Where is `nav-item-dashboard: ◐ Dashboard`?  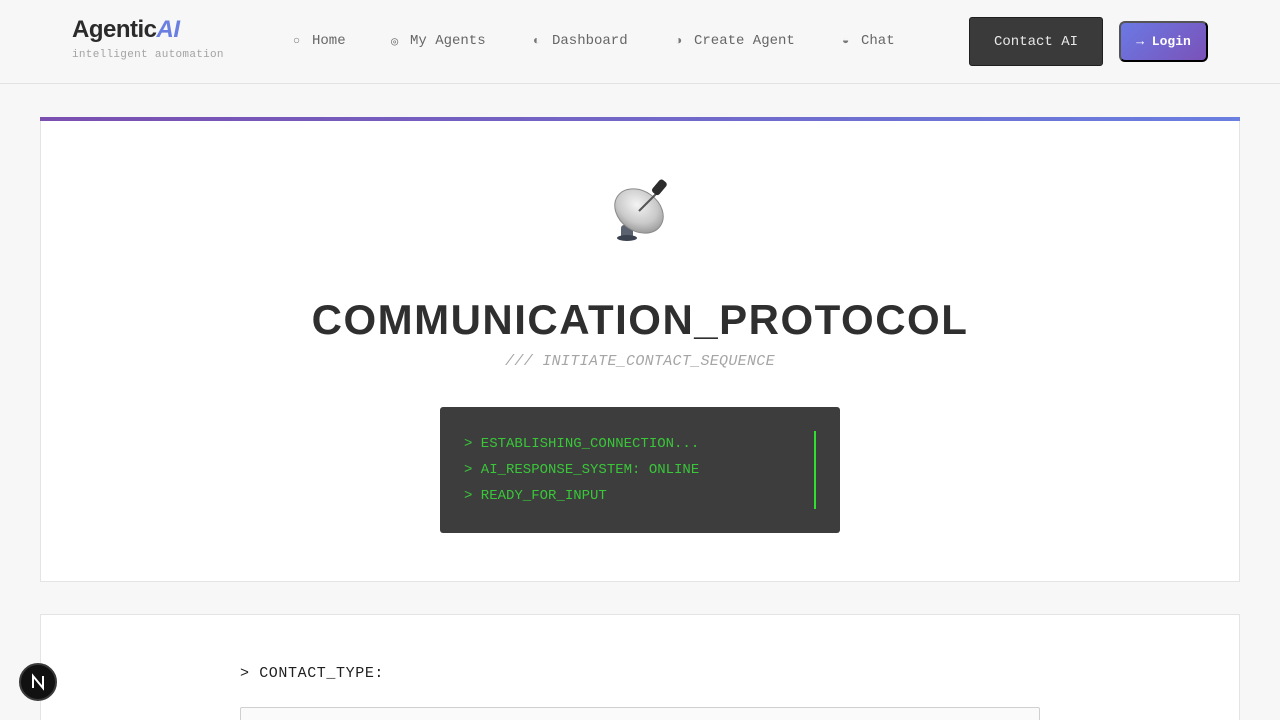
nav-item-dashboard: ◐ Dashboard is located at coordinates (604, 41).